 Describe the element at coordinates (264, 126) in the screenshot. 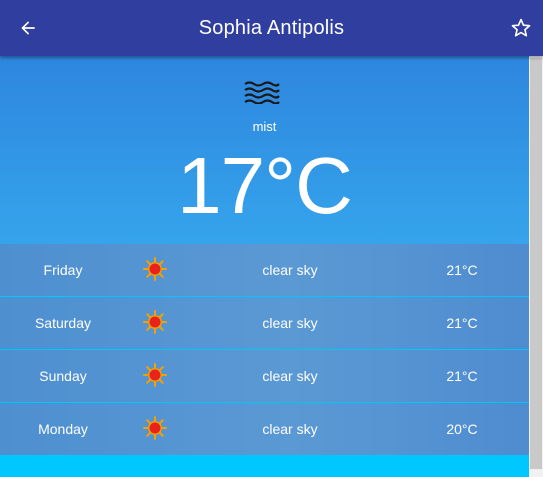

I see `current-condition: mist` at that location.